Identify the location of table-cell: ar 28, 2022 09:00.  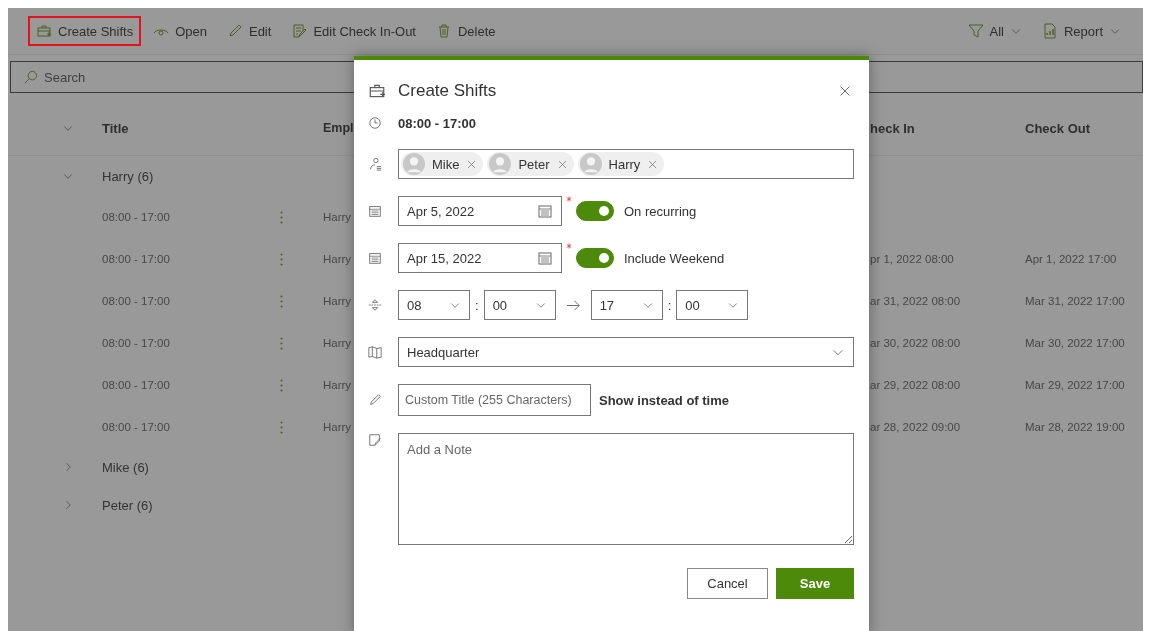
(915, 427).